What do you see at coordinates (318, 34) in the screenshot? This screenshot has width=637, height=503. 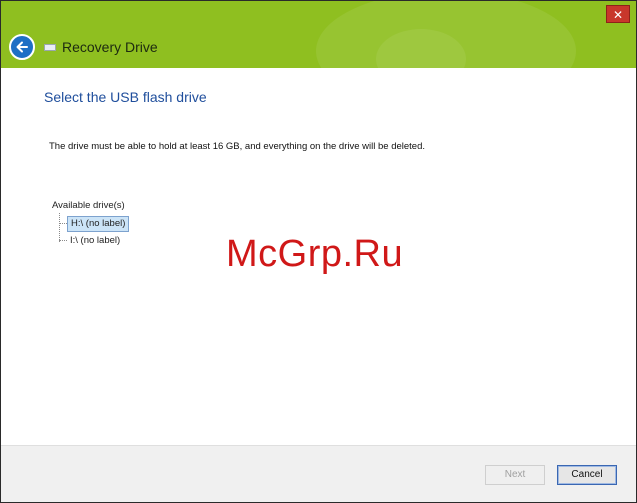 I see `title-bar: ✕ Recovery Drive` at bounding box center [318, 34].